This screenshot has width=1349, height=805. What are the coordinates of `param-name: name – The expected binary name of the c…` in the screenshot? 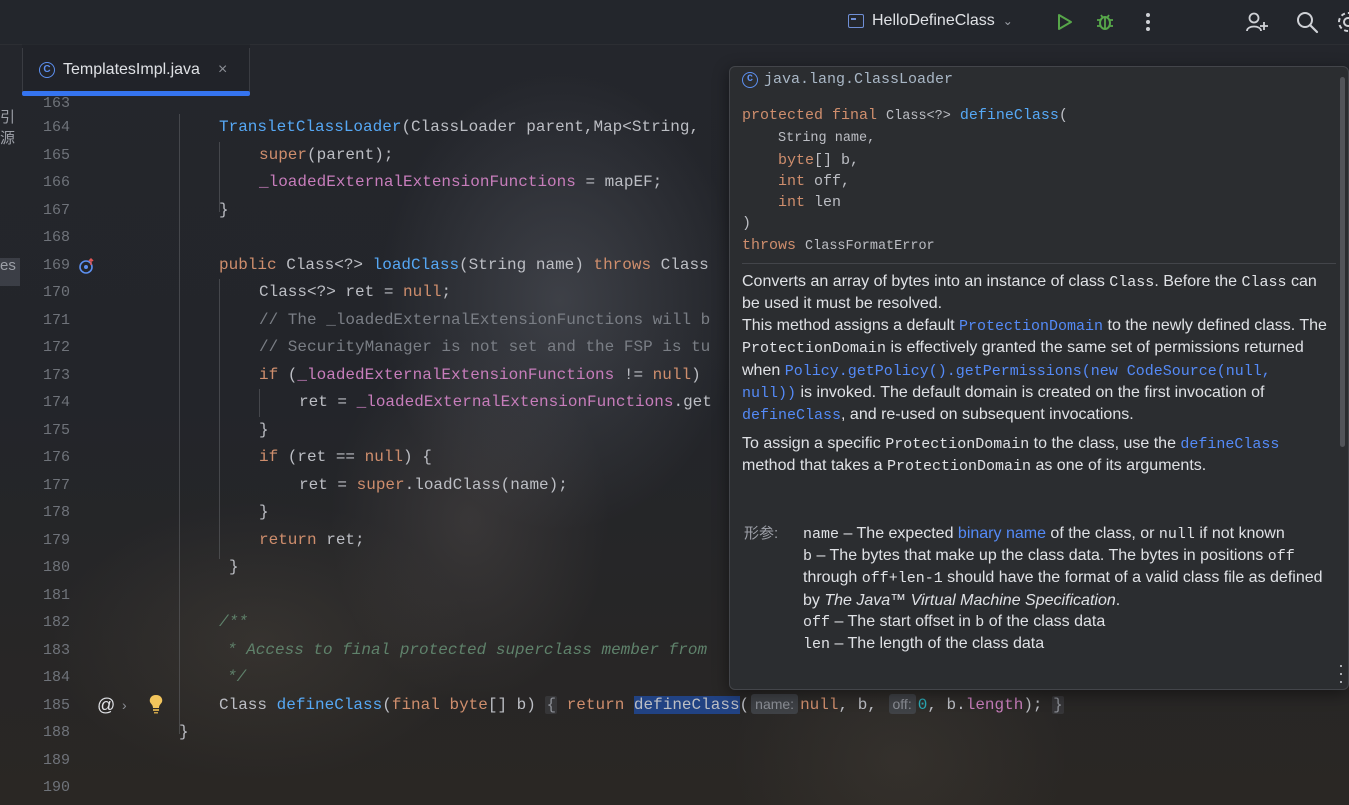 It's located at (1044, 534).